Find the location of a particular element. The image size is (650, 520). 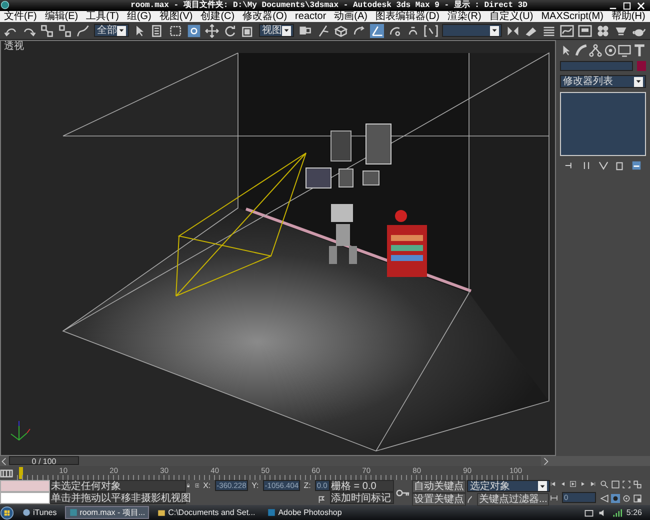

next-frame-icon is located at coordinates (583, 484).